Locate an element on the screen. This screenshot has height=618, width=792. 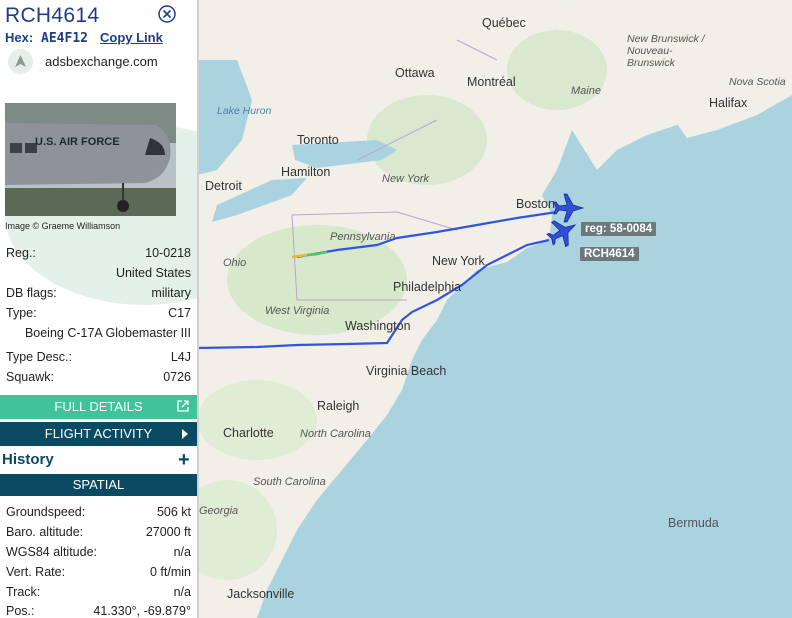
aircraft-reg-tag: reg: 58-0084 is located at coordinates (619, 229).